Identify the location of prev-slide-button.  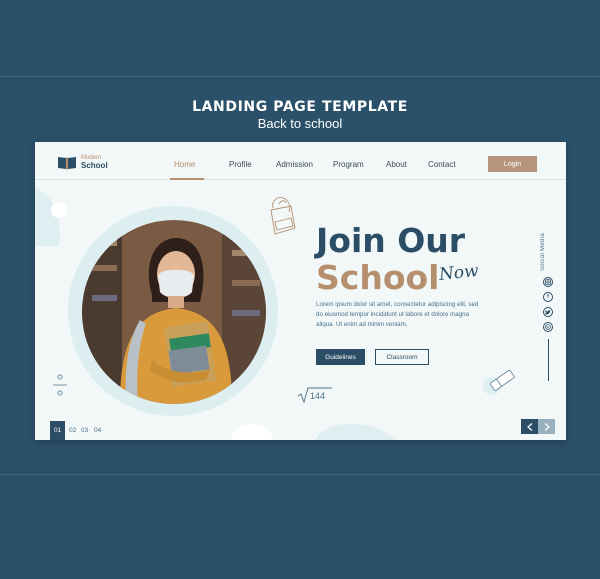
(529, 426).